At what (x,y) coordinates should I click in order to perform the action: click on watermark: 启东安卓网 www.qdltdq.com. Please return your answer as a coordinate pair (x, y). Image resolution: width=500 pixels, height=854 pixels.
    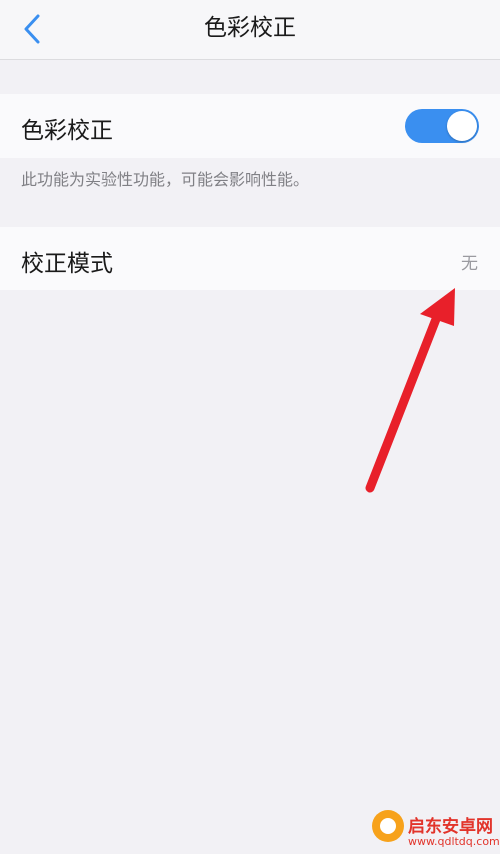
    Looking at the image, I should click on (436, 830).